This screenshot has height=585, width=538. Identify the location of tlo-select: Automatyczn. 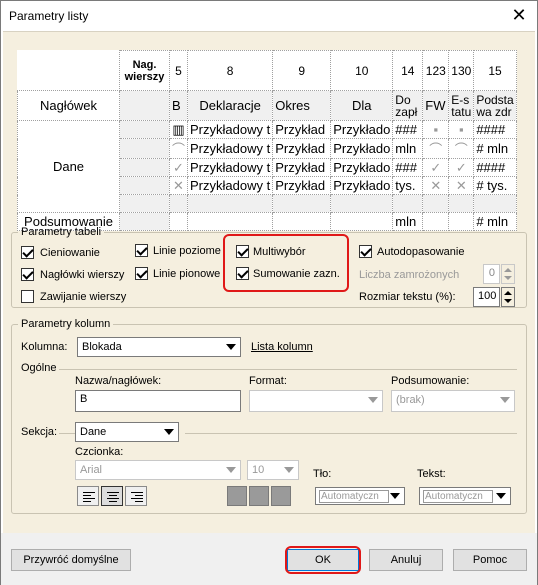
(360, 496).